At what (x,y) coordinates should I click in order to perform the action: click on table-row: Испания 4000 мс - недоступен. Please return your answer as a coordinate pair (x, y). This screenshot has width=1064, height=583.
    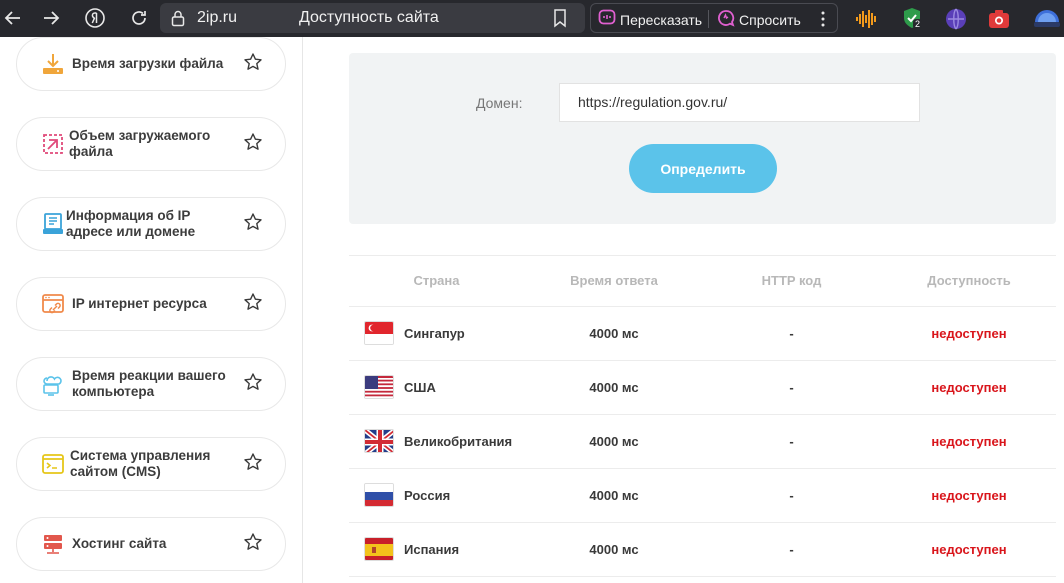
    Looking at the image, I should click on (702, 550).